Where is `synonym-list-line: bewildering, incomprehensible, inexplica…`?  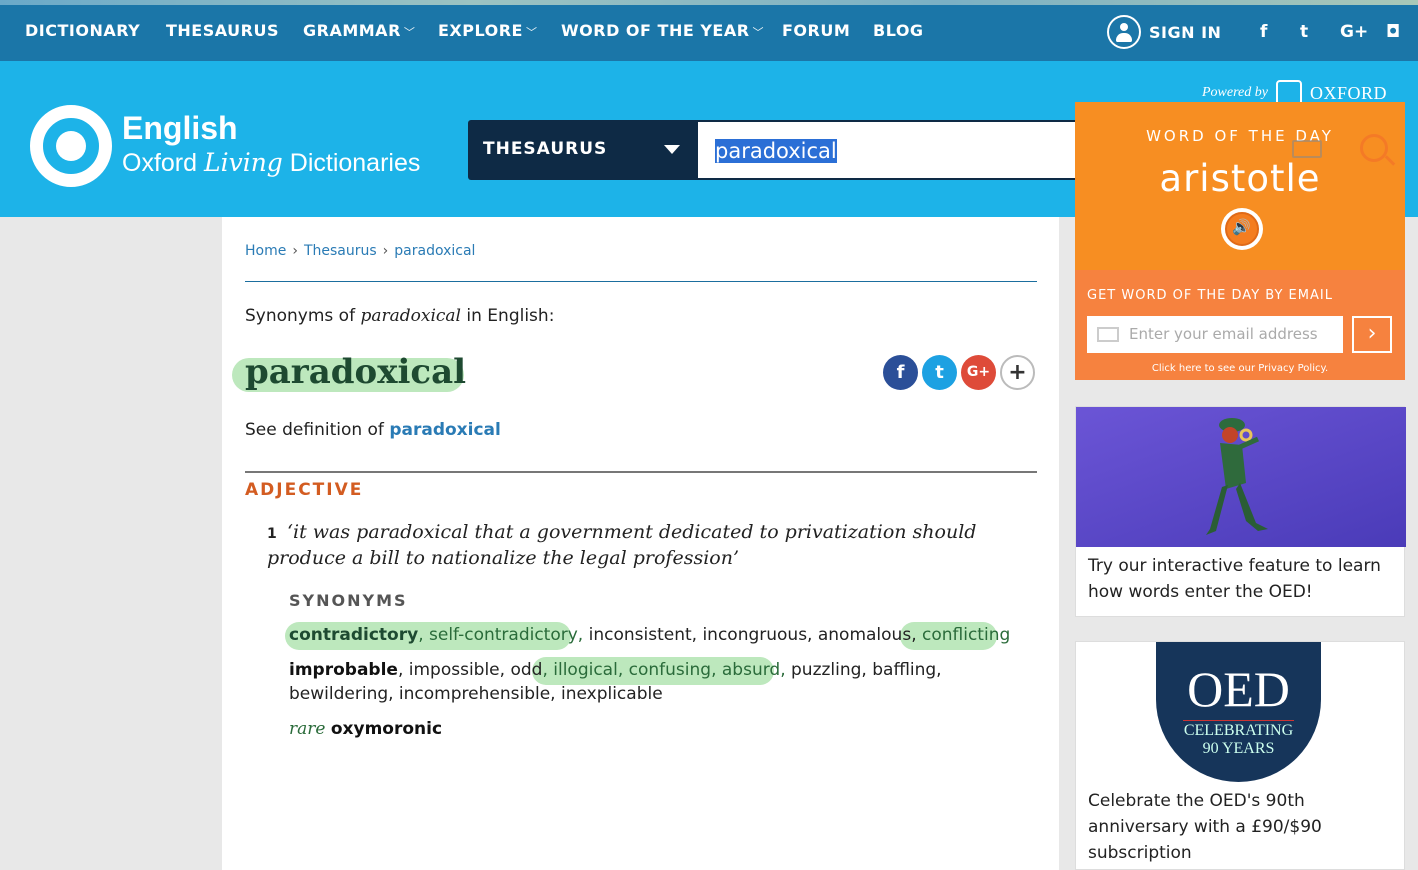 synonym-list-line: bewildering, incomprehensible, inexplica… is located at coordinates (476, 694).